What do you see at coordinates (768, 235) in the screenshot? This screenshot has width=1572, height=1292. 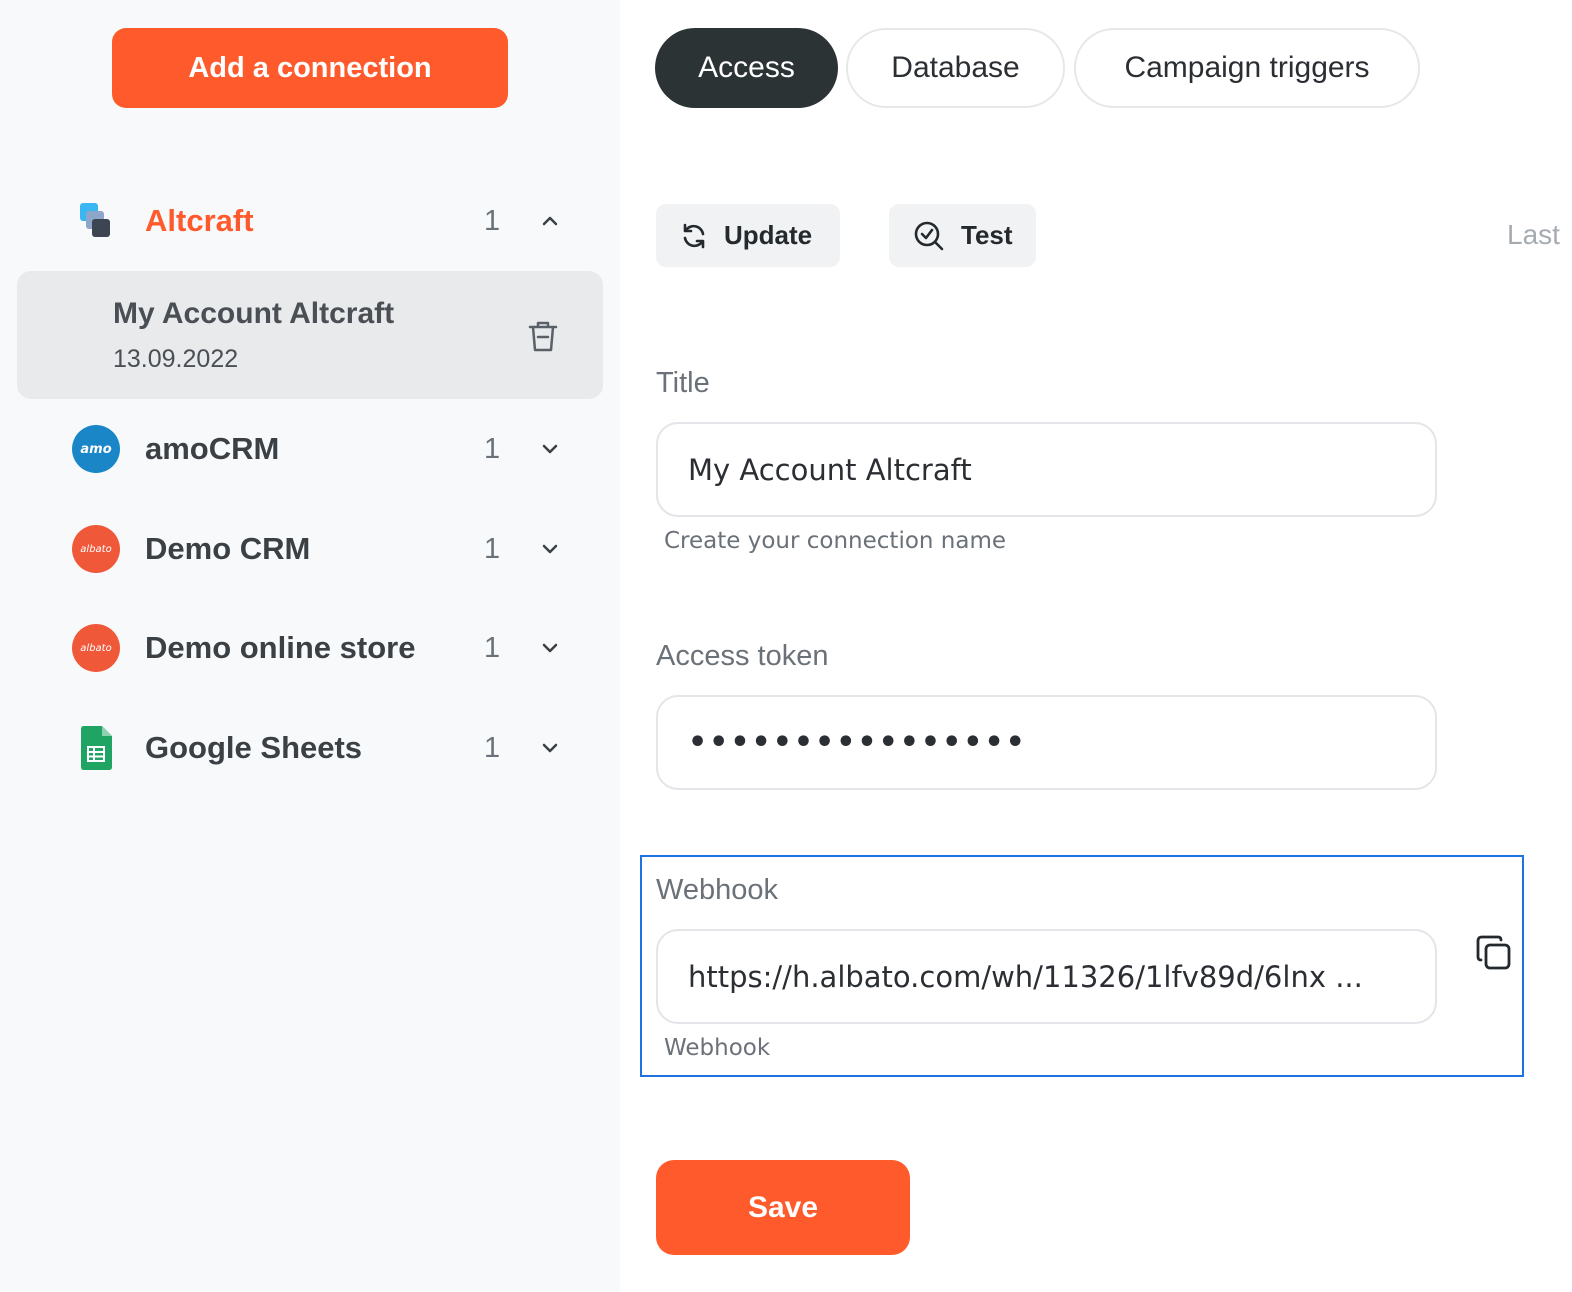 I see `update-label: Update` at bounding box center [768, 235].